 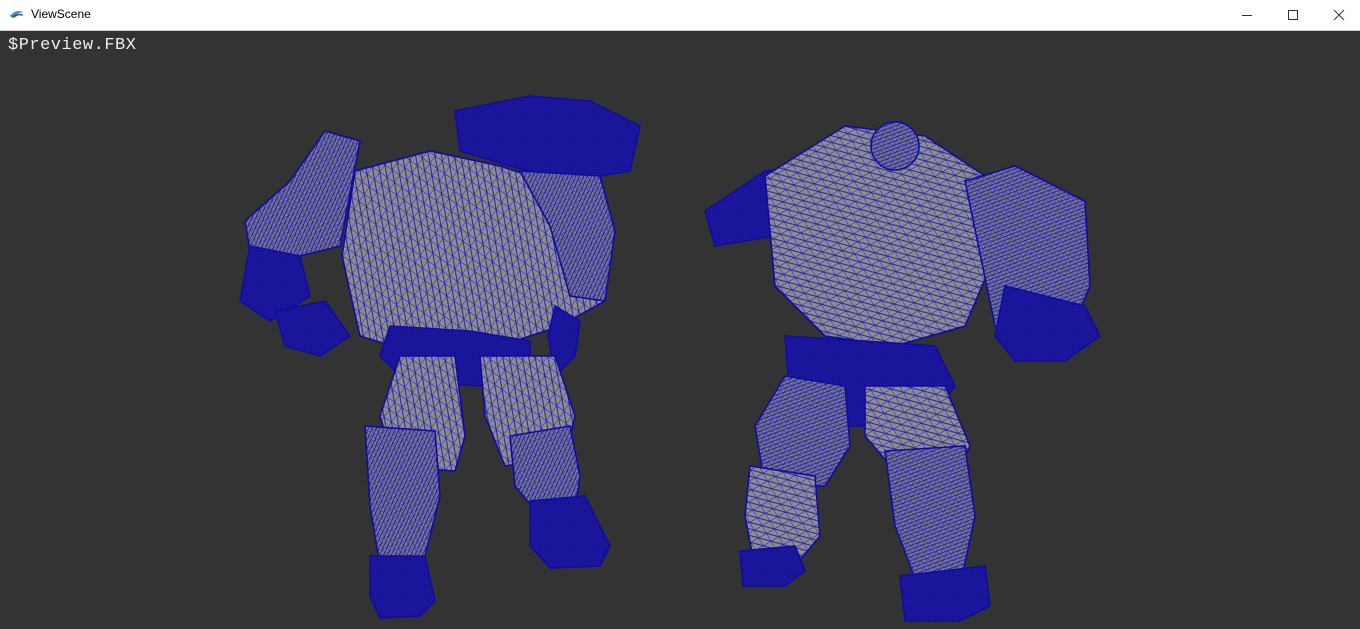 What do you see at coordinates (17, 15) in the screenshot?
I see `viewscene-app-icon` at bounding box center [17, 15].